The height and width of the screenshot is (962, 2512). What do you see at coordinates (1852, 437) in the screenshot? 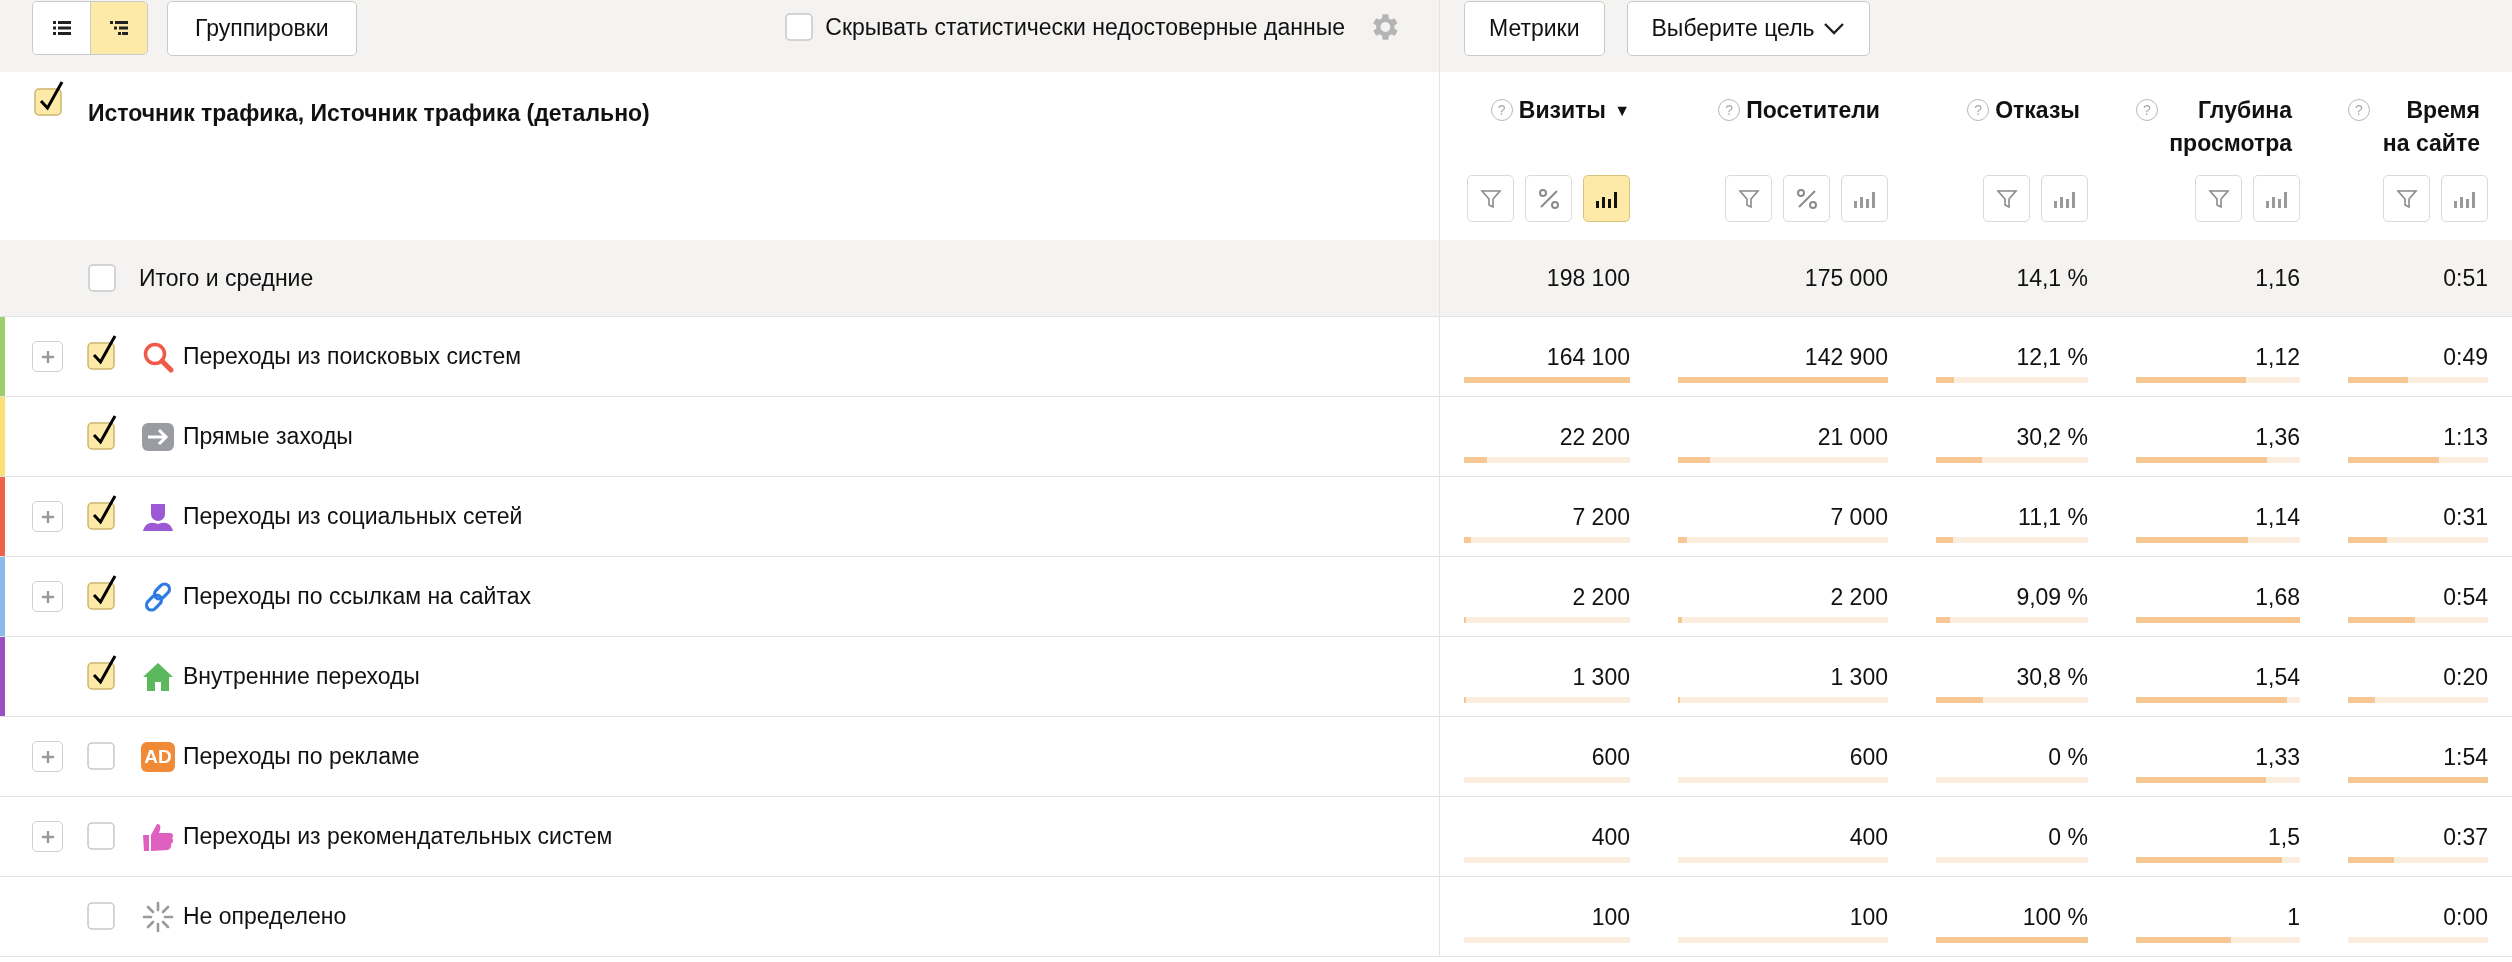
I see `metric-value: 21 000` at bounding box center [1852, 437].